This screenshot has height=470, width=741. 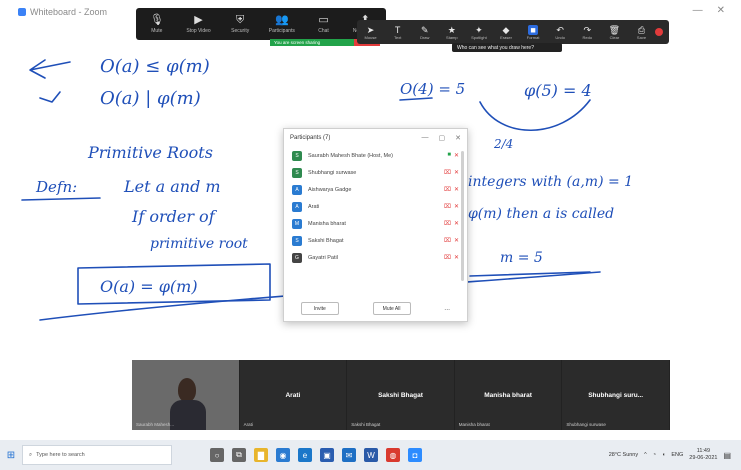 I want to click on annotation-tool-button: ⎙ Save, so click(x=641, y=32).